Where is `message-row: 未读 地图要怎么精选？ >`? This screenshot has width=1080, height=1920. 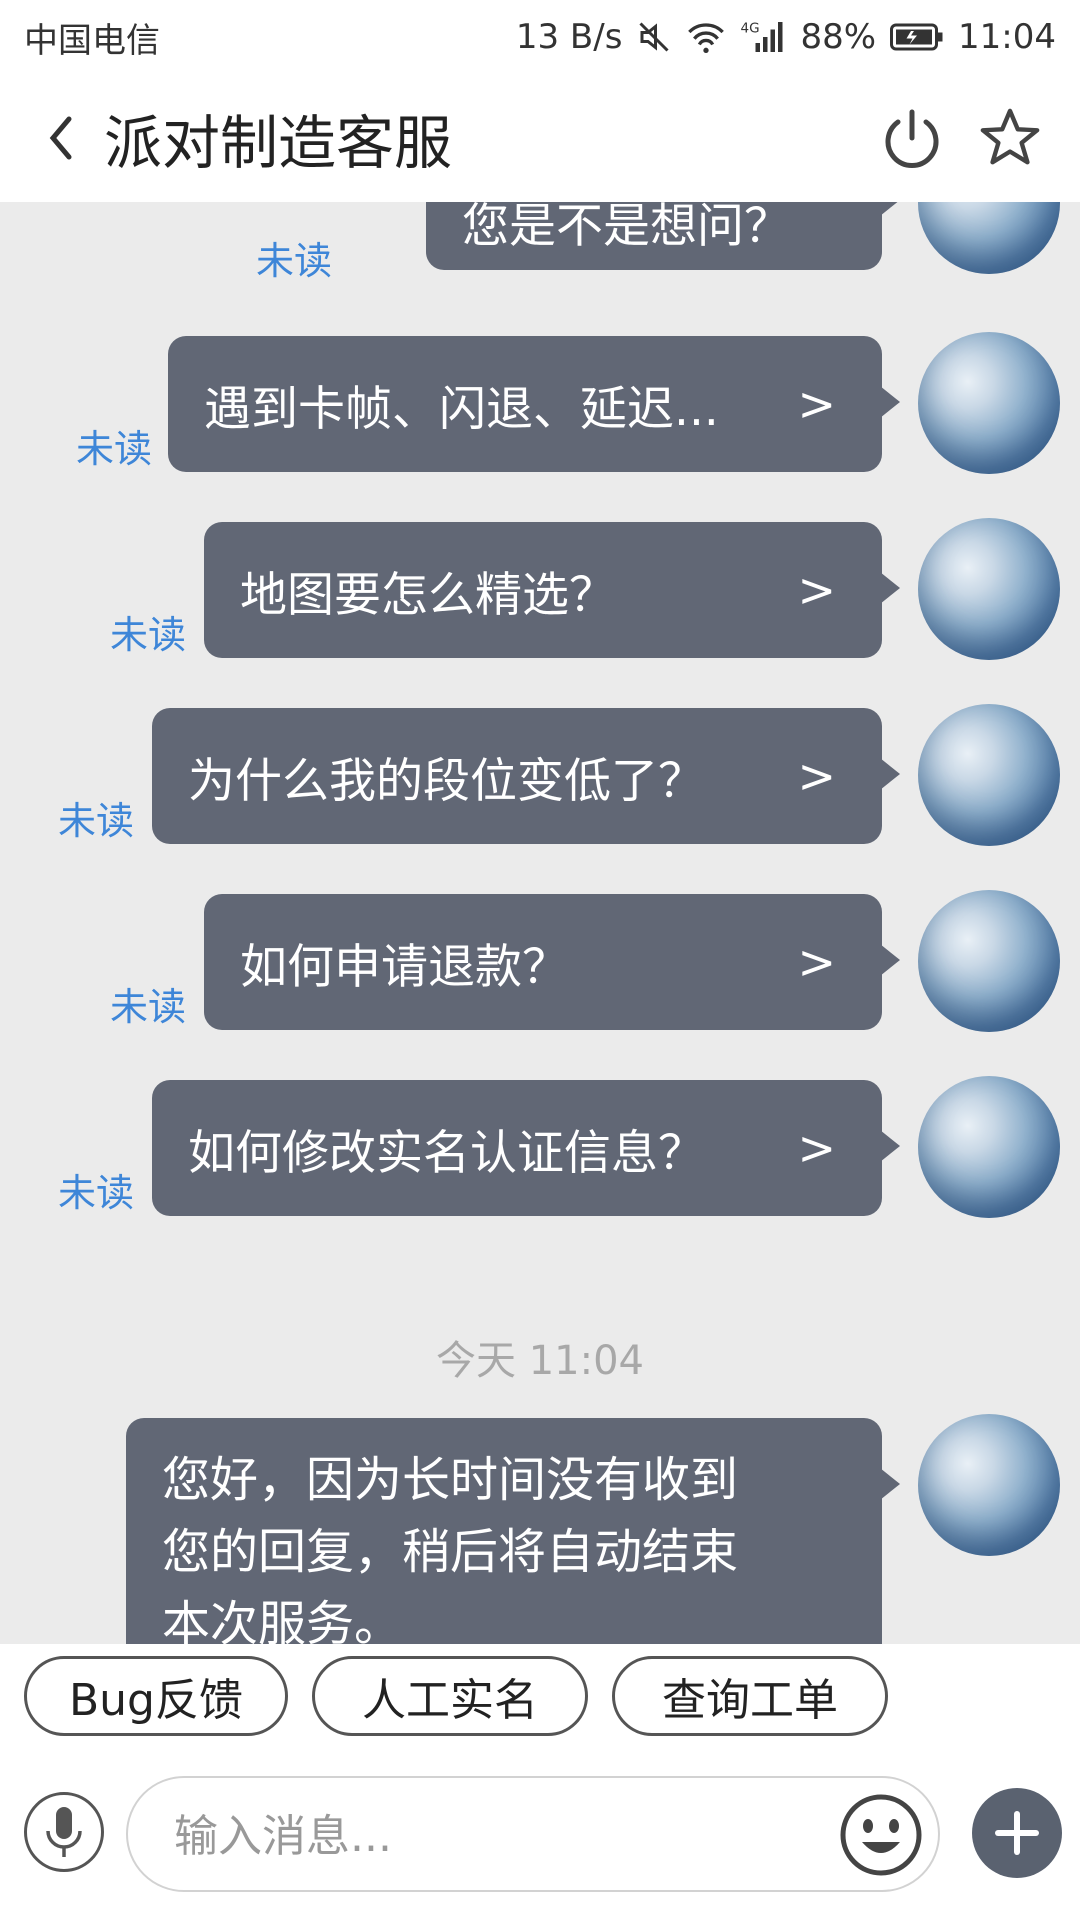
message-row: 未读 地图要怎么精选？ > is located at coordinates (540, 593).